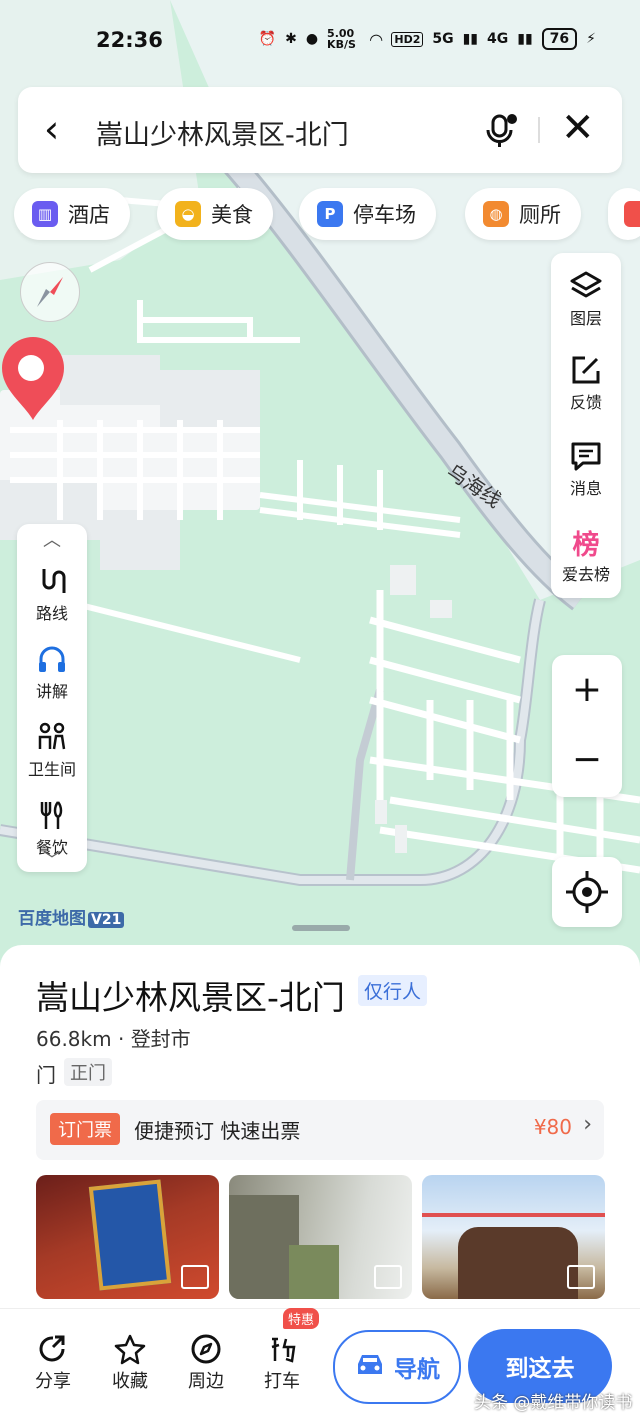 Image resolution: width=640 pixels, height=1423 pixels. What do you see at coordinates (52, 859) in the screenshot?
I see `chevron-down-icon: ﹀` at bounding box center [52, 859].